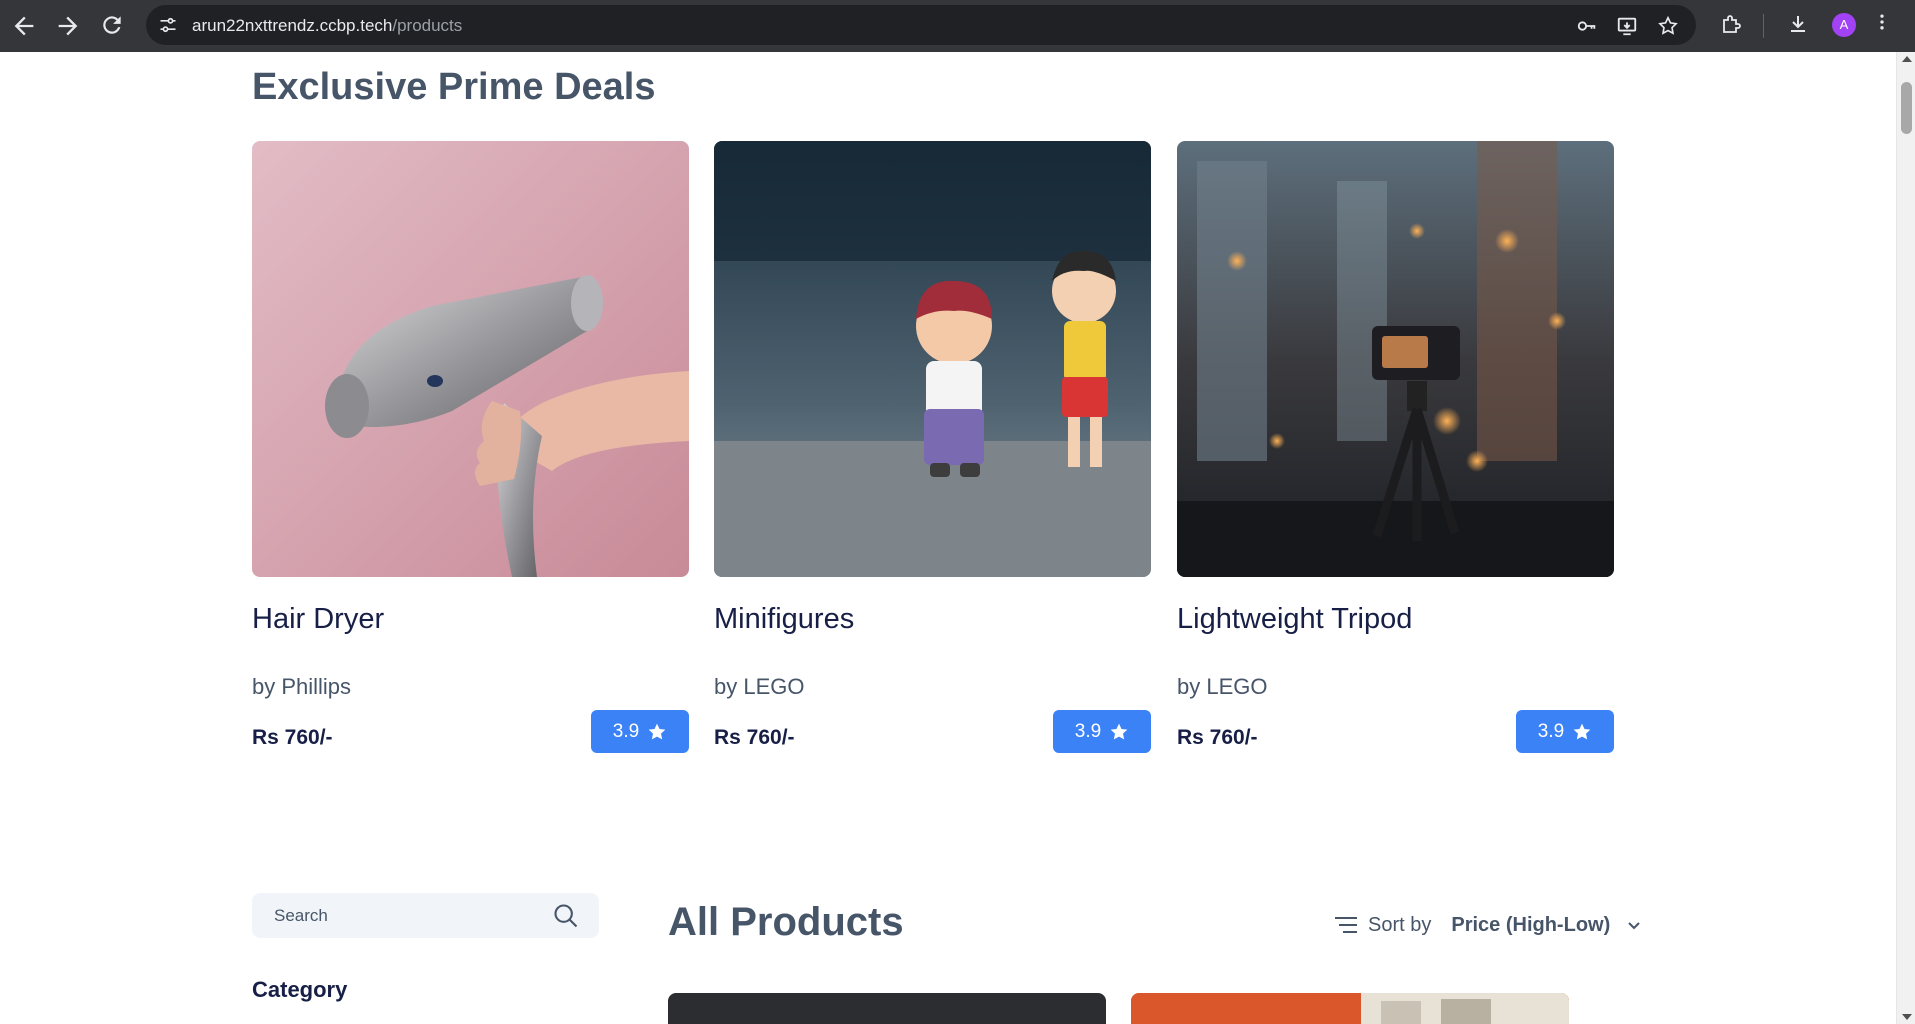 The height and width of the screenshot is (1024, 1915). What do you see at coordinates (454, 87) in the screenshot?
I see `prime-deals-title: Exclusive Prime Deals` at bounding box center [454, 87].